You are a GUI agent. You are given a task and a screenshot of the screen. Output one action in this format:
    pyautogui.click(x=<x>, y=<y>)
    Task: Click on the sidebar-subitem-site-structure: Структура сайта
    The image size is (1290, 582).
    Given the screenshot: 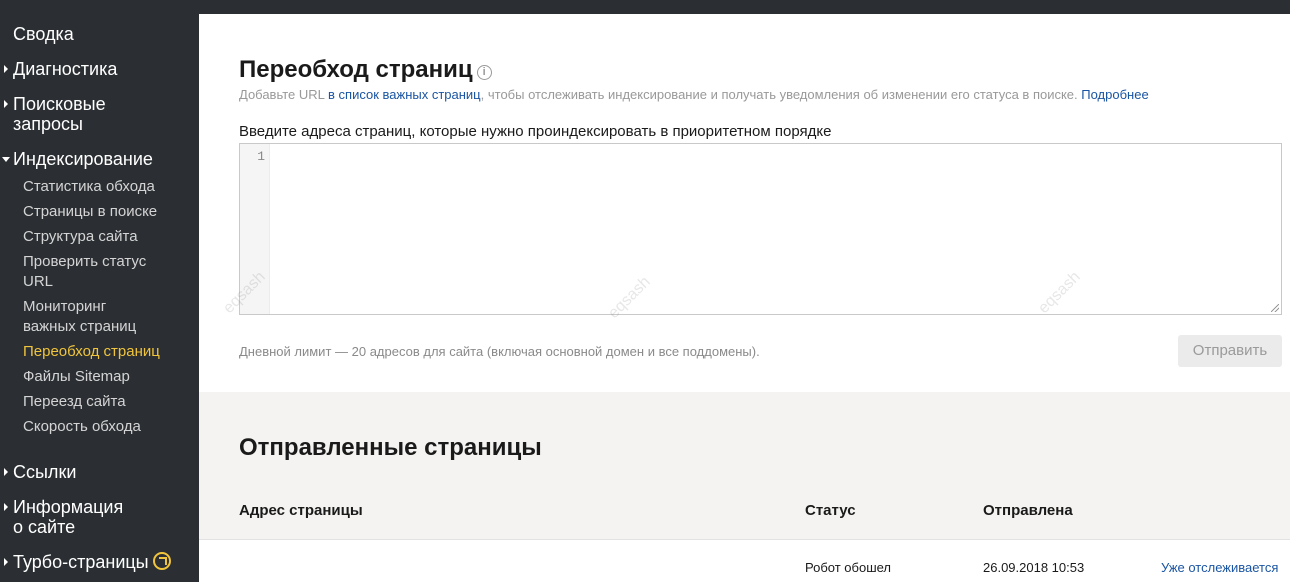 What is the action you would take?
    pyautogui.click(x=105, y=237)
    